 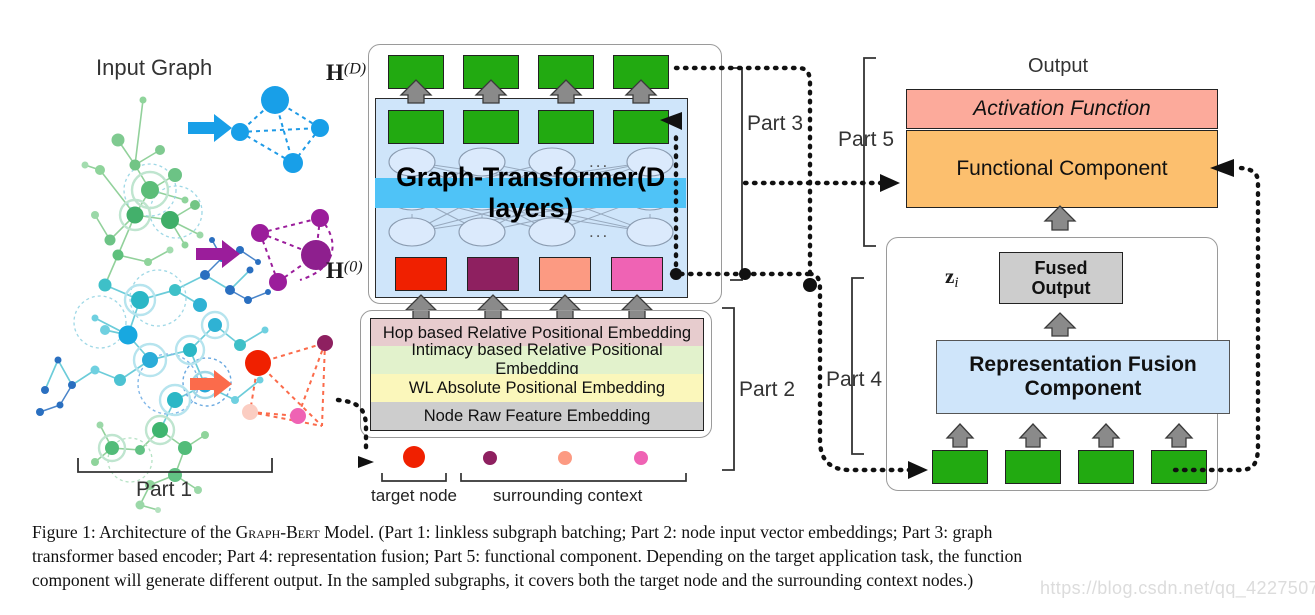 What do you see at coordinates (1222, 168) in the screenshot?
I see `arrow-into-functional-right` at bounding box center [1222, 168].